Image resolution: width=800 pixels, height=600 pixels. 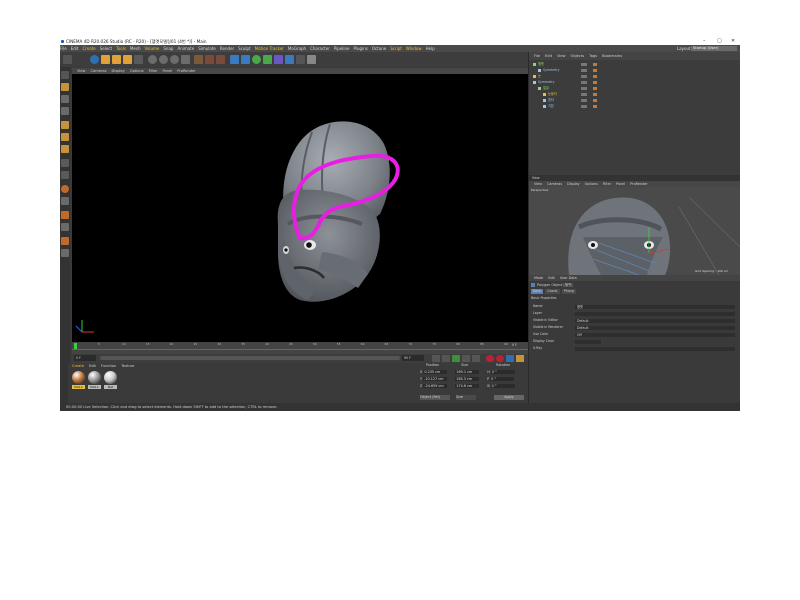 I want to click on menu-15: Pipeline, so click(x=342, y=48).